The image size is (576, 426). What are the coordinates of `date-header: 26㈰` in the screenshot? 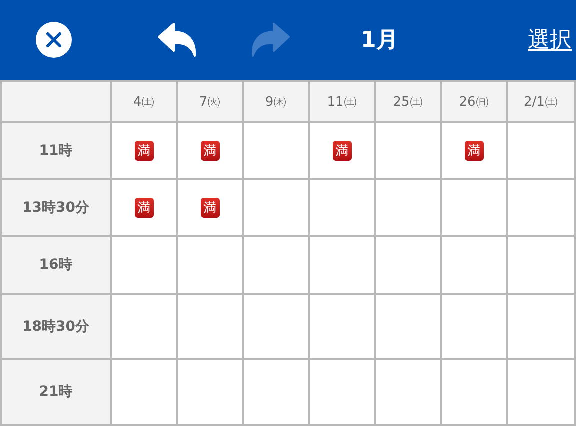 It's located at (475, 102).